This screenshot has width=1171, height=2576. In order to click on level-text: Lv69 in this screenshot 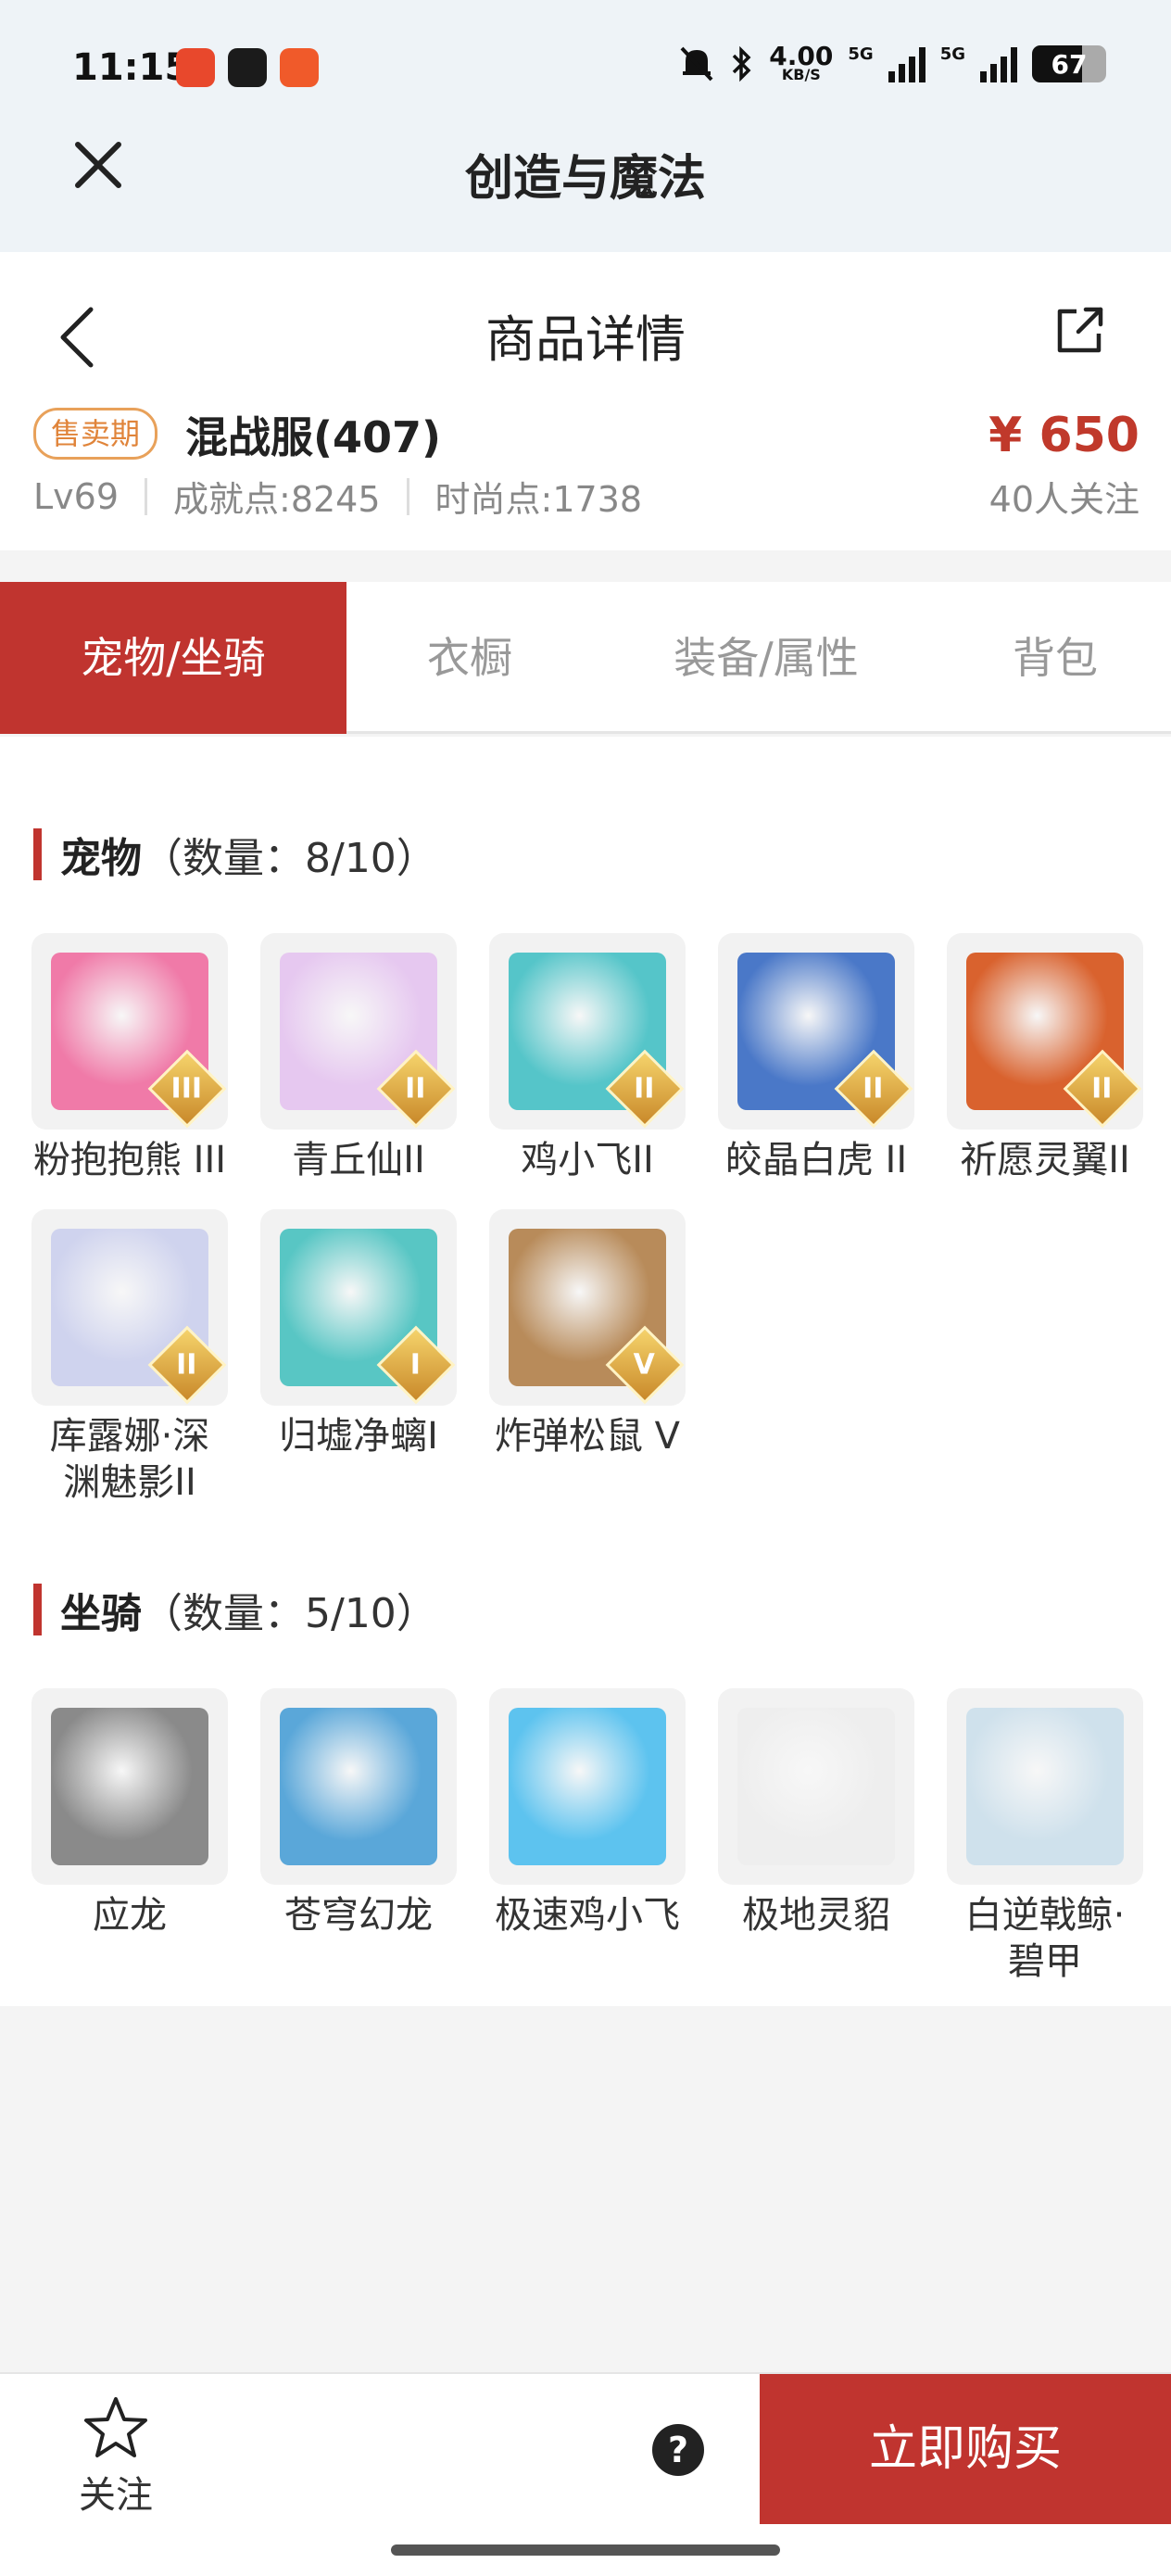, I will do `click(77, 496)`.